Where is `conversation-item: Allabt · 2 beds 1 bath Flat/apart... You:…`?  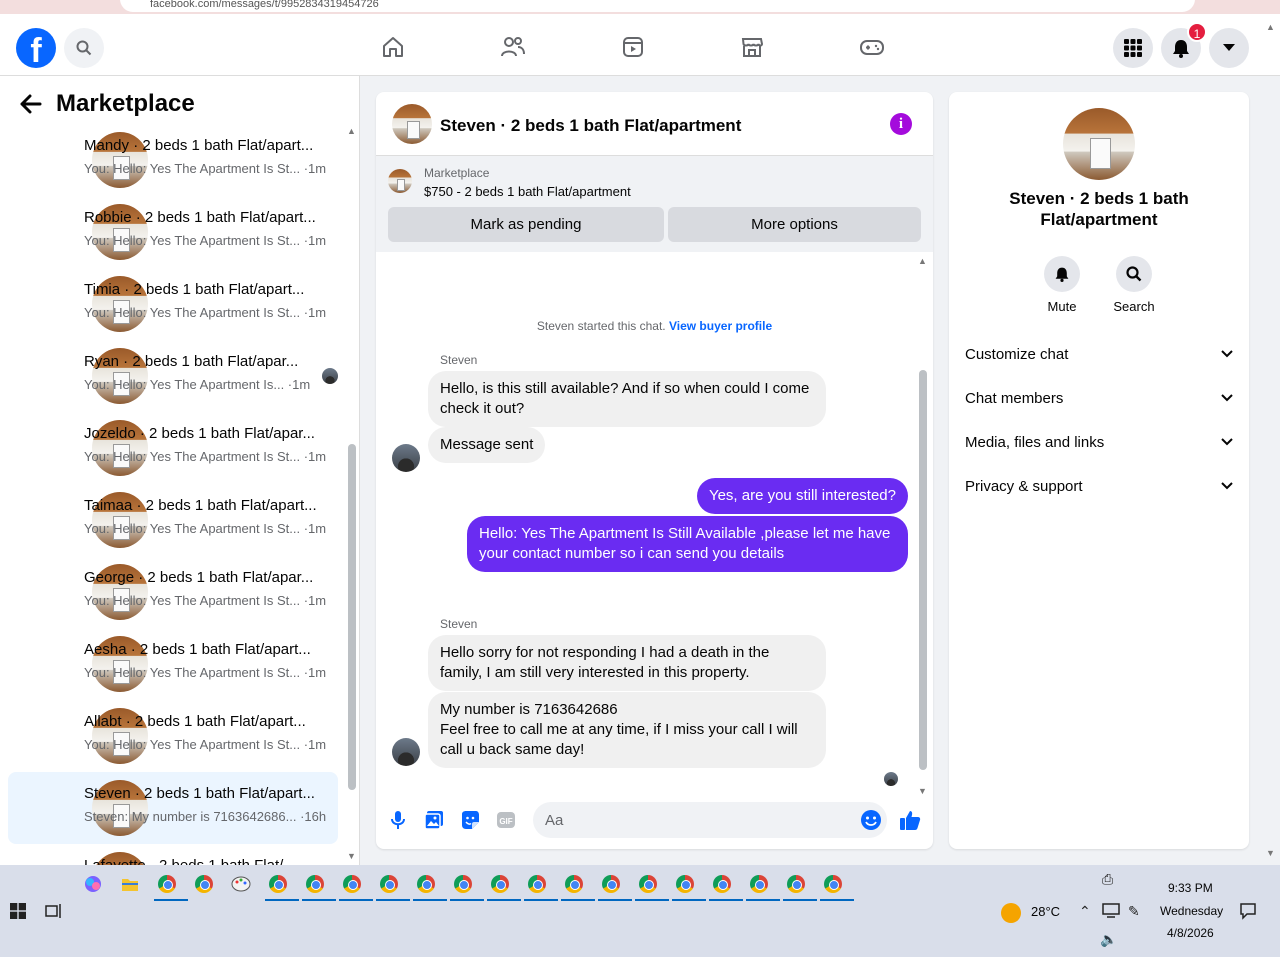
conversation-item: Allabt · 2 beds 1 bath Flat/apart... You:… is located at coordinates (173, 736).